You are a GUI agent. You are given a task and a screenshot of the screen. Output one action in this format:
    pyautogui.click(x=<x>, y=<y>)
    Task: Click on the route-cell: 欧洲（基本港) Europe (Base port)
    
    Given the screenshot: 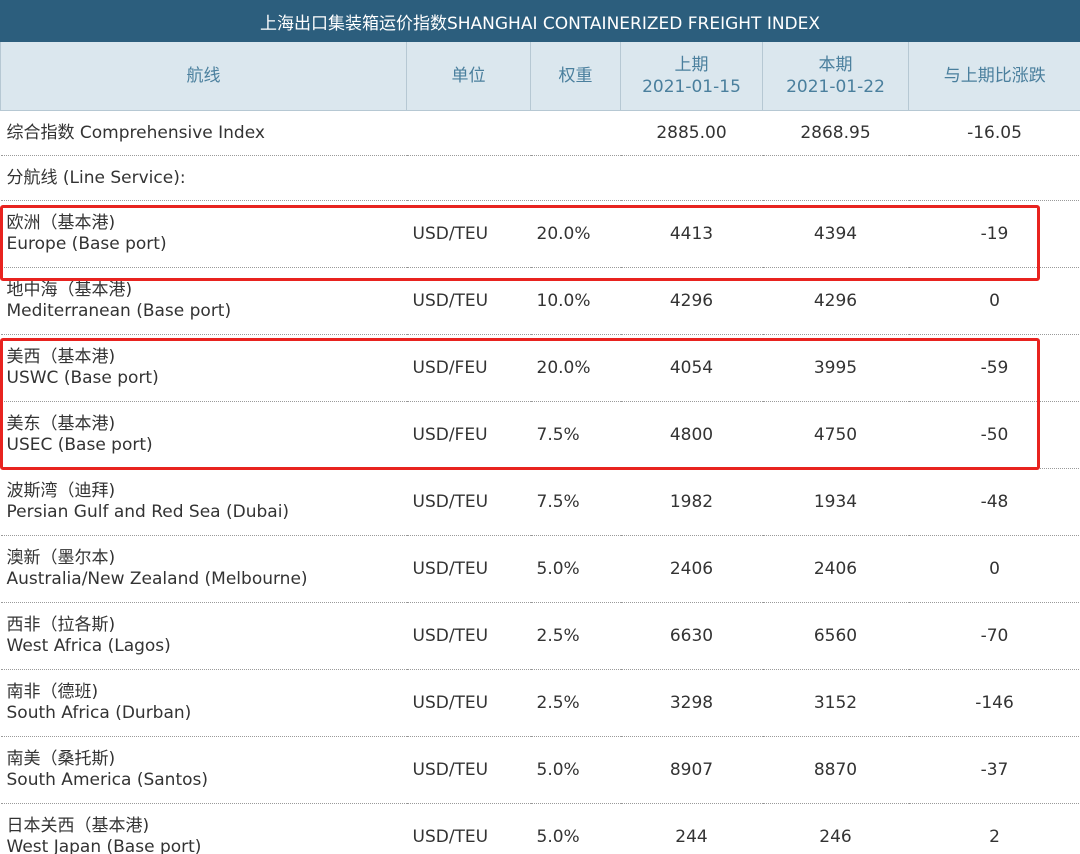 What is the action you would take?
    pyautogui.click(x=203, y=234)
    